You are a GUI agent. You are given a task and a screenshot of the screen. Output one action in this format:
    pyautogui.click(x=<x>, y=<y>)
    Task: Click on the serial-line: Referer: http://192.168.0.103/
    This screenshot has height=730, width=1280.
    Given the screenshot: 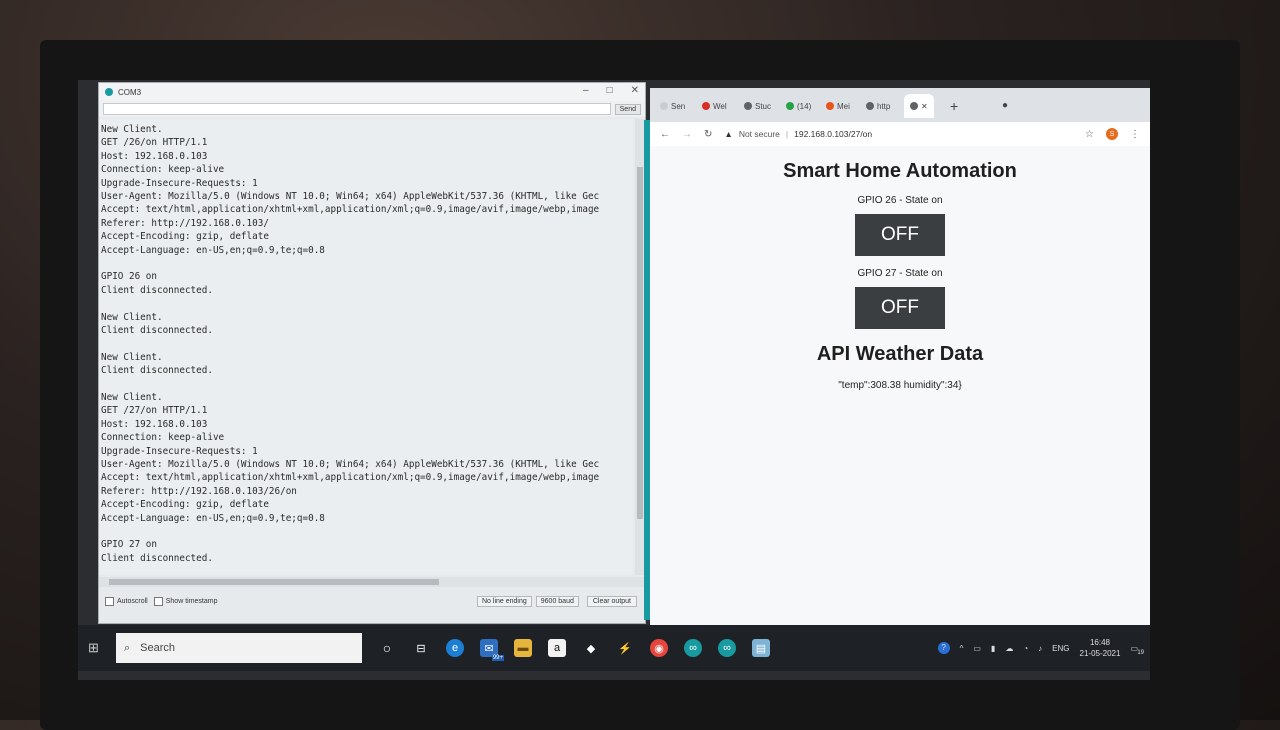 What is the action you would take?
    pyautogui.click(x=185, y=223)
    